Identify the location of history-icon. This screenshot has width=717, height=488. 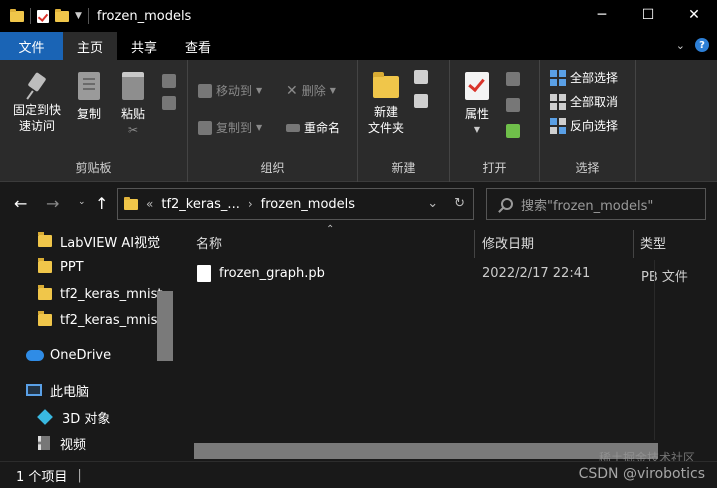
(513, 131).